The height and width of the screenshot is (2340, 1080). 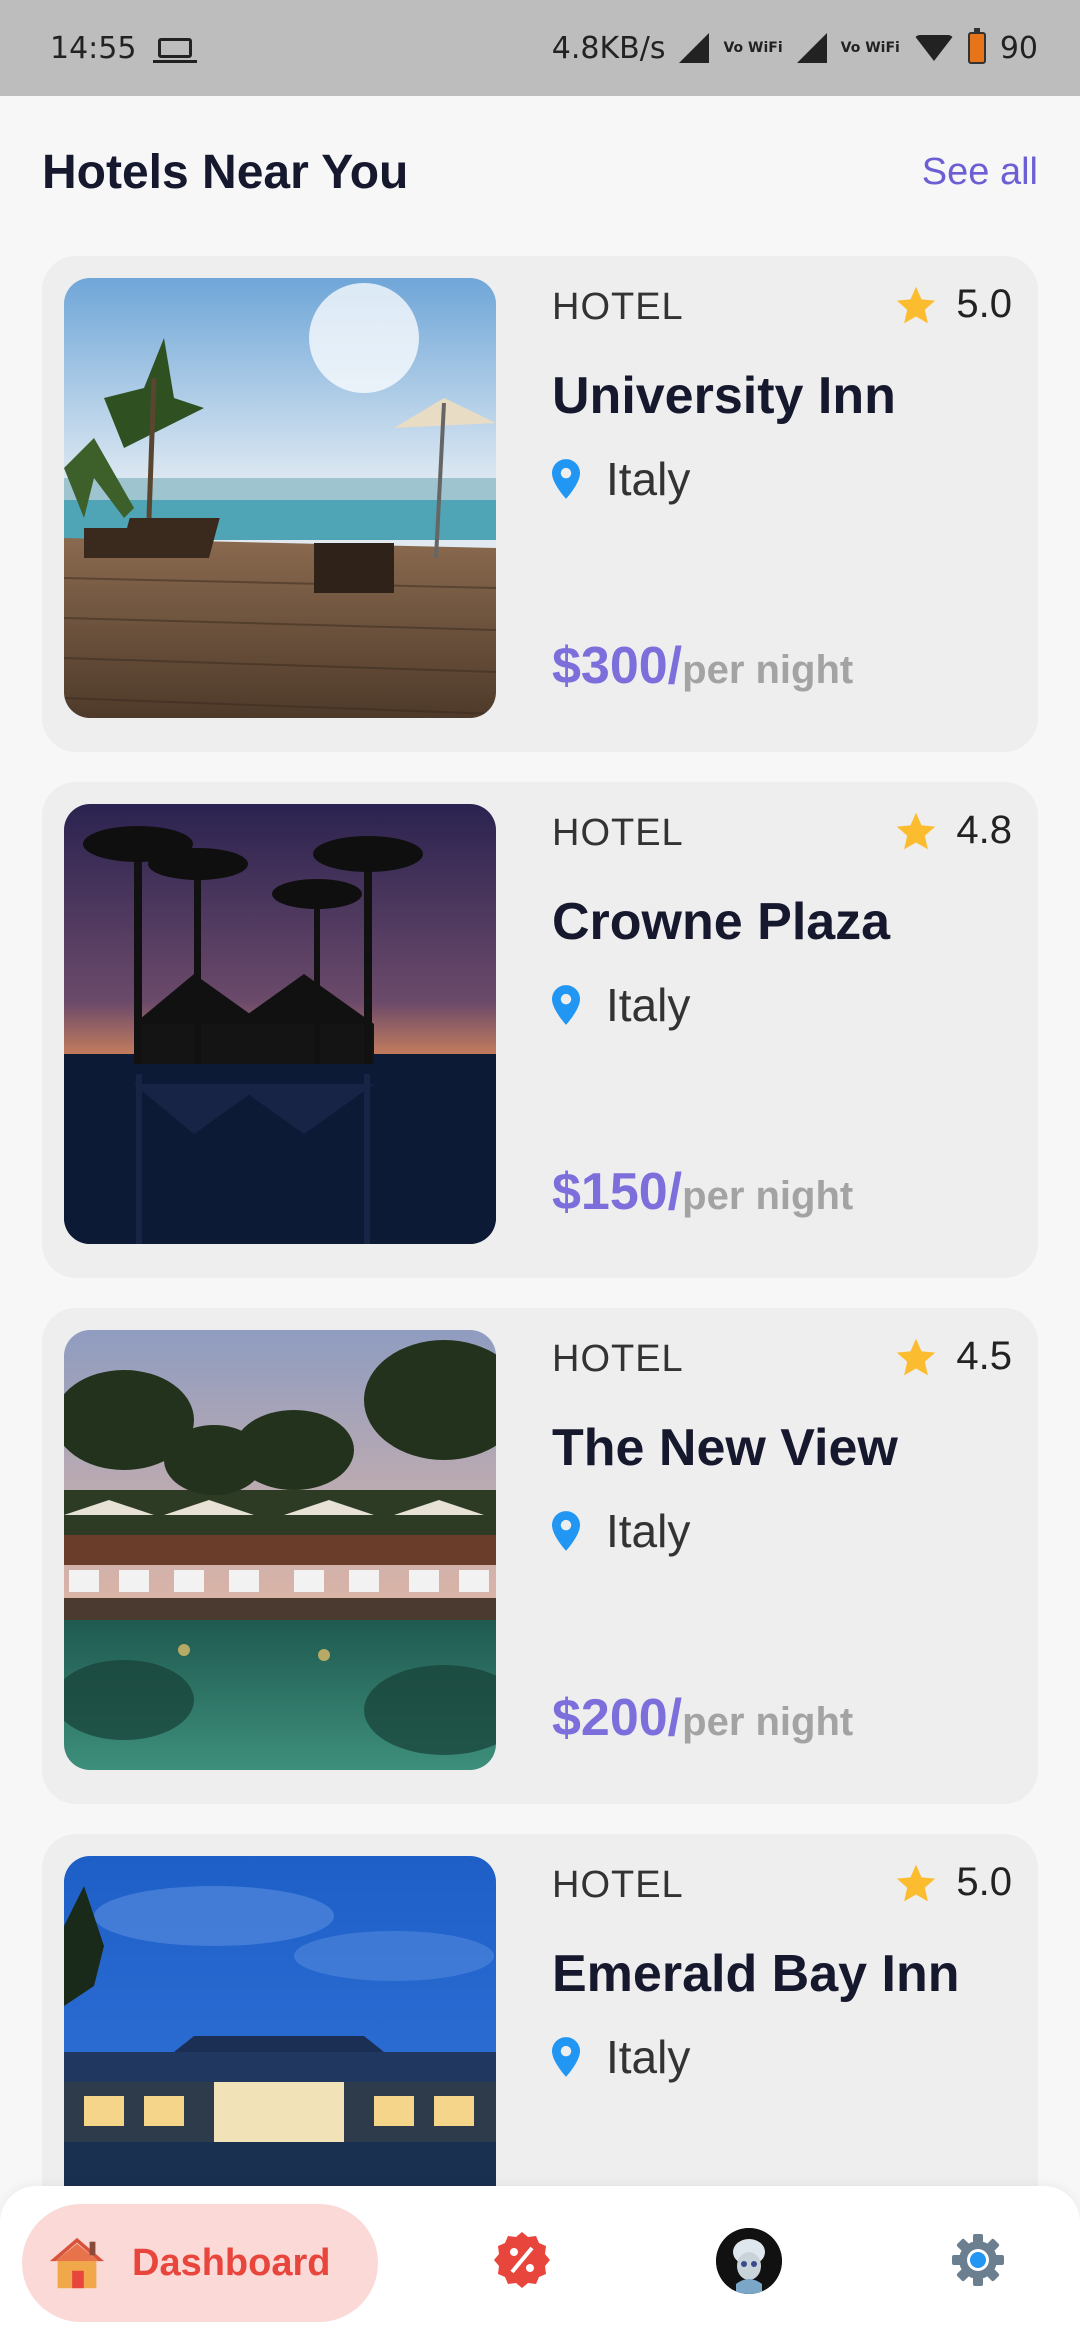 I want to click on bottom-nav: Dashboard, so click(x=540, y=2263).